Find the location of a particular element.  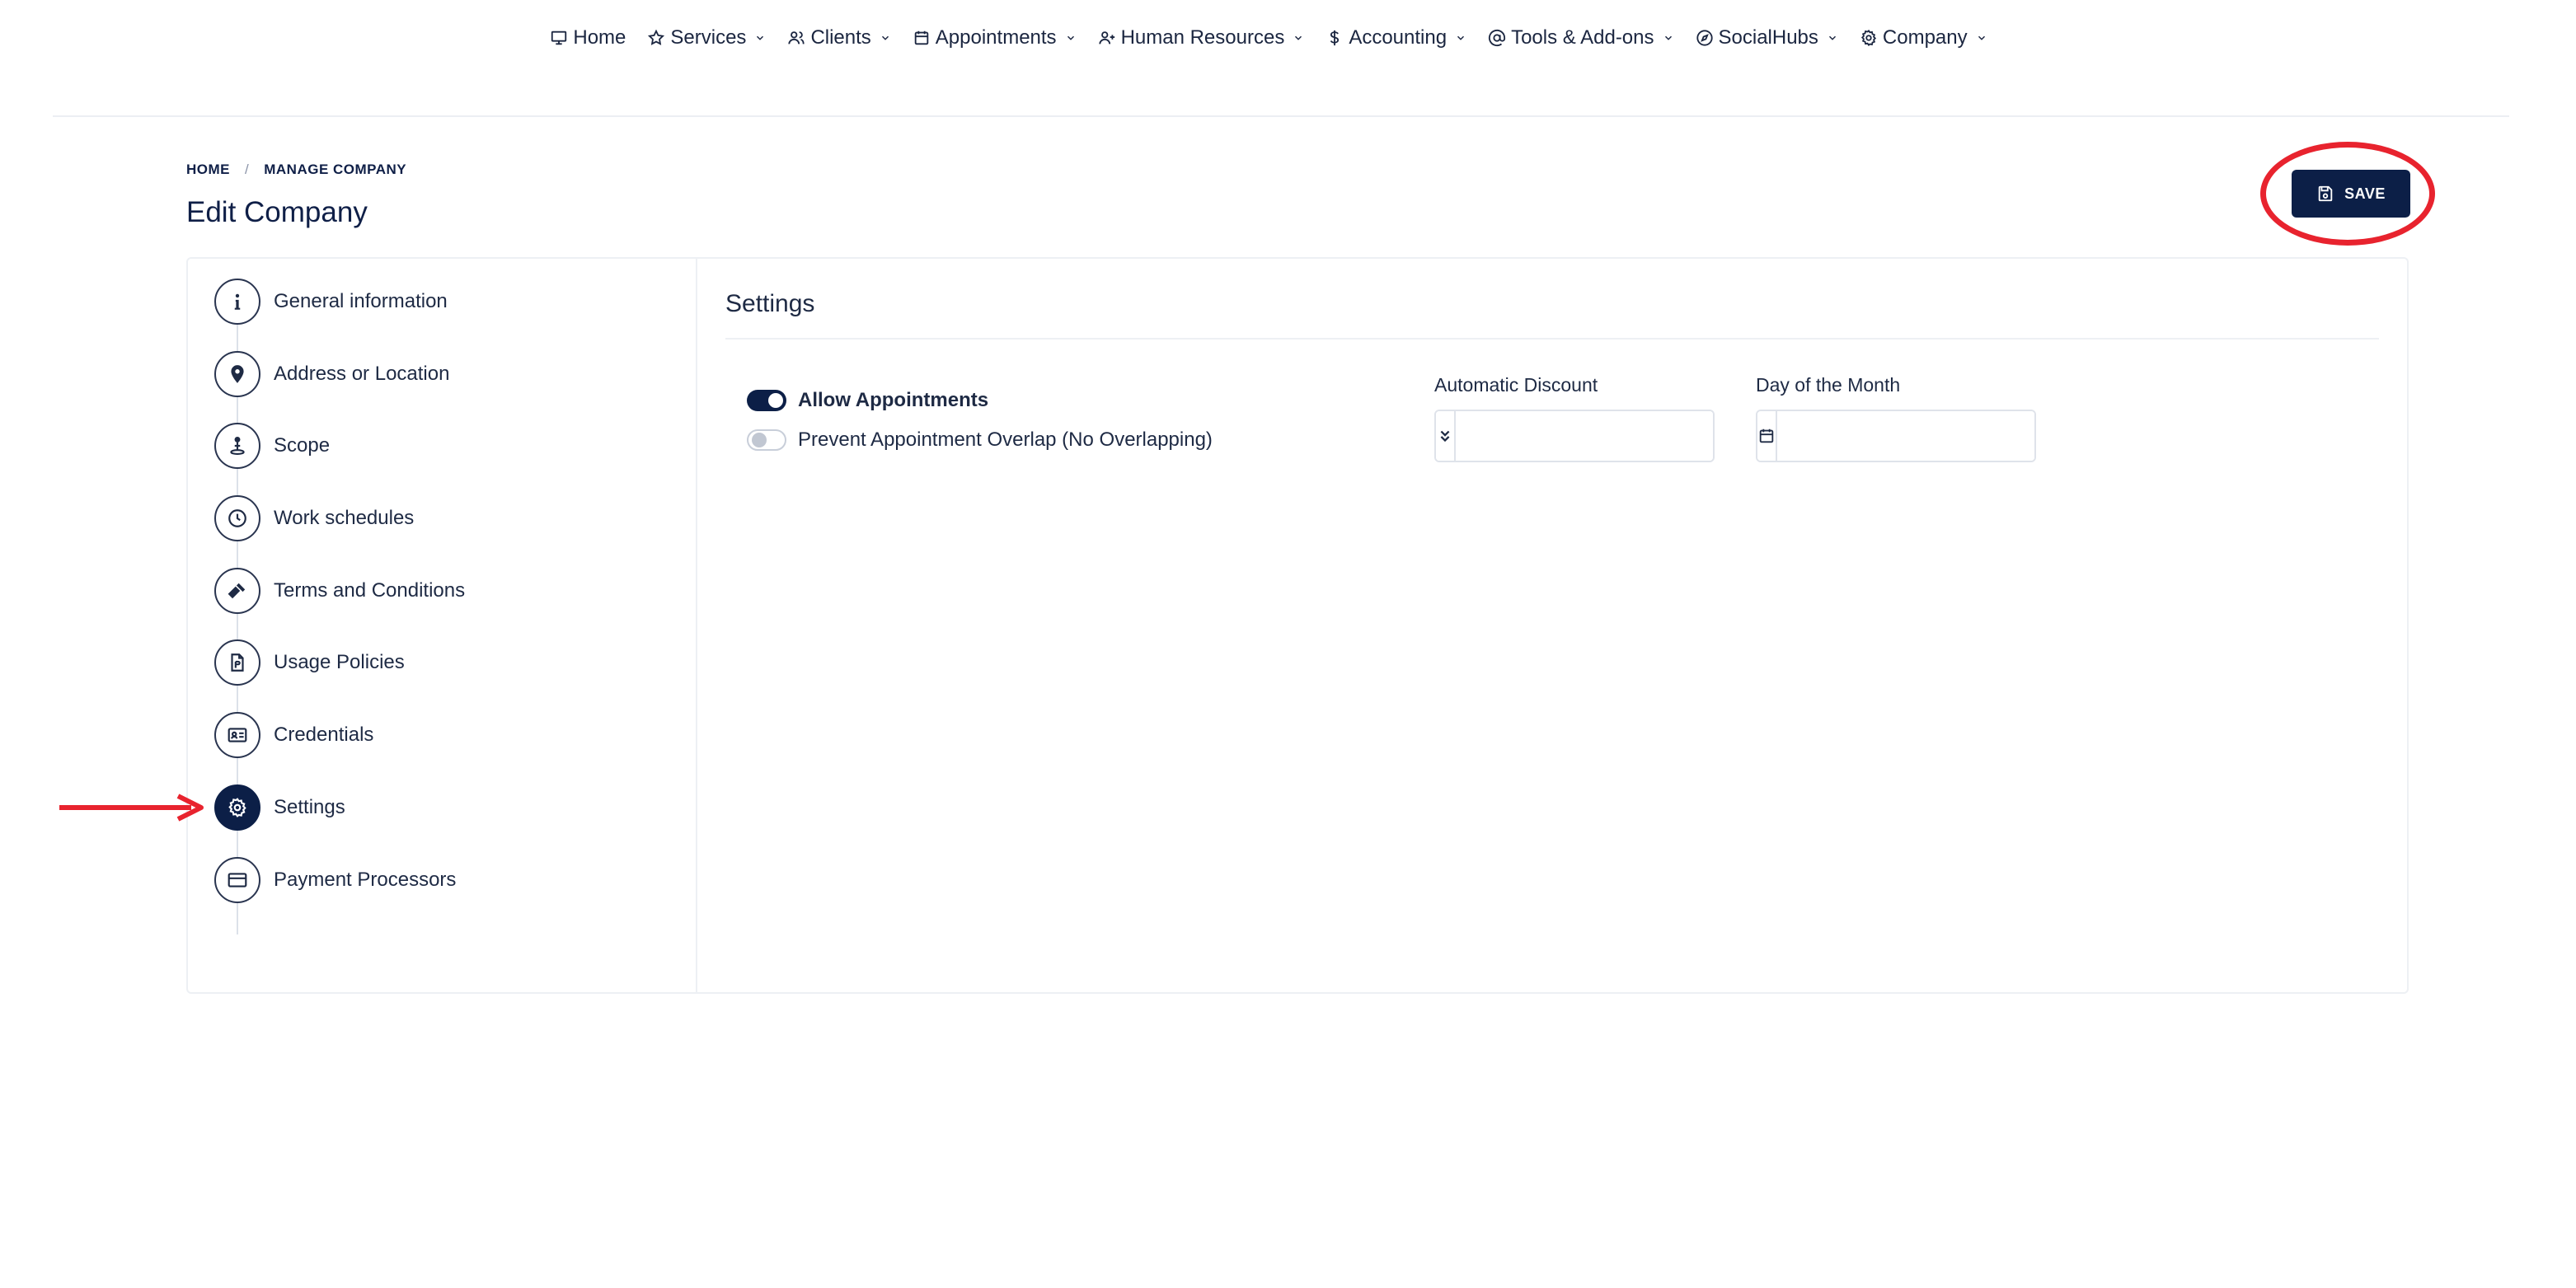

step-label: Payment Processors is located at coordinates (366, 879).